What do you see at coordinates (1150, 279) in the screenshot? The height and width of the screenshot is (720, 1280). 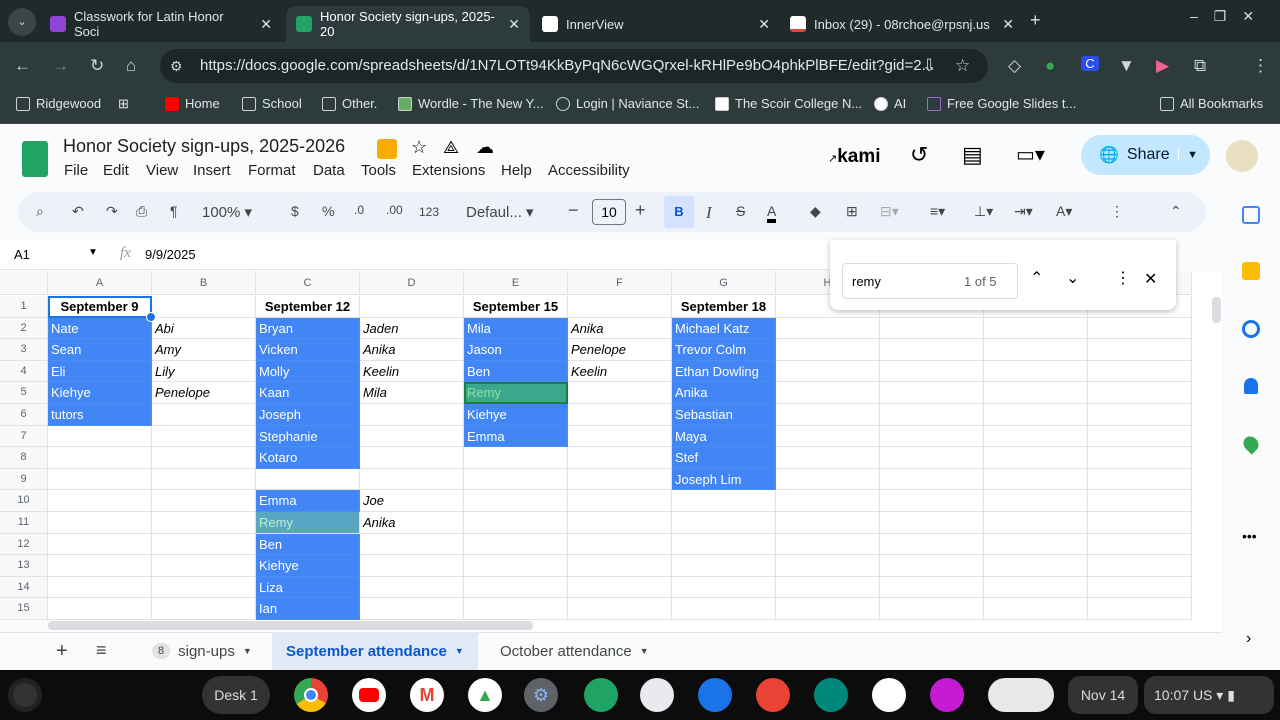 I see `close-find-icon: ✕` at bounding box center [1150, 279].